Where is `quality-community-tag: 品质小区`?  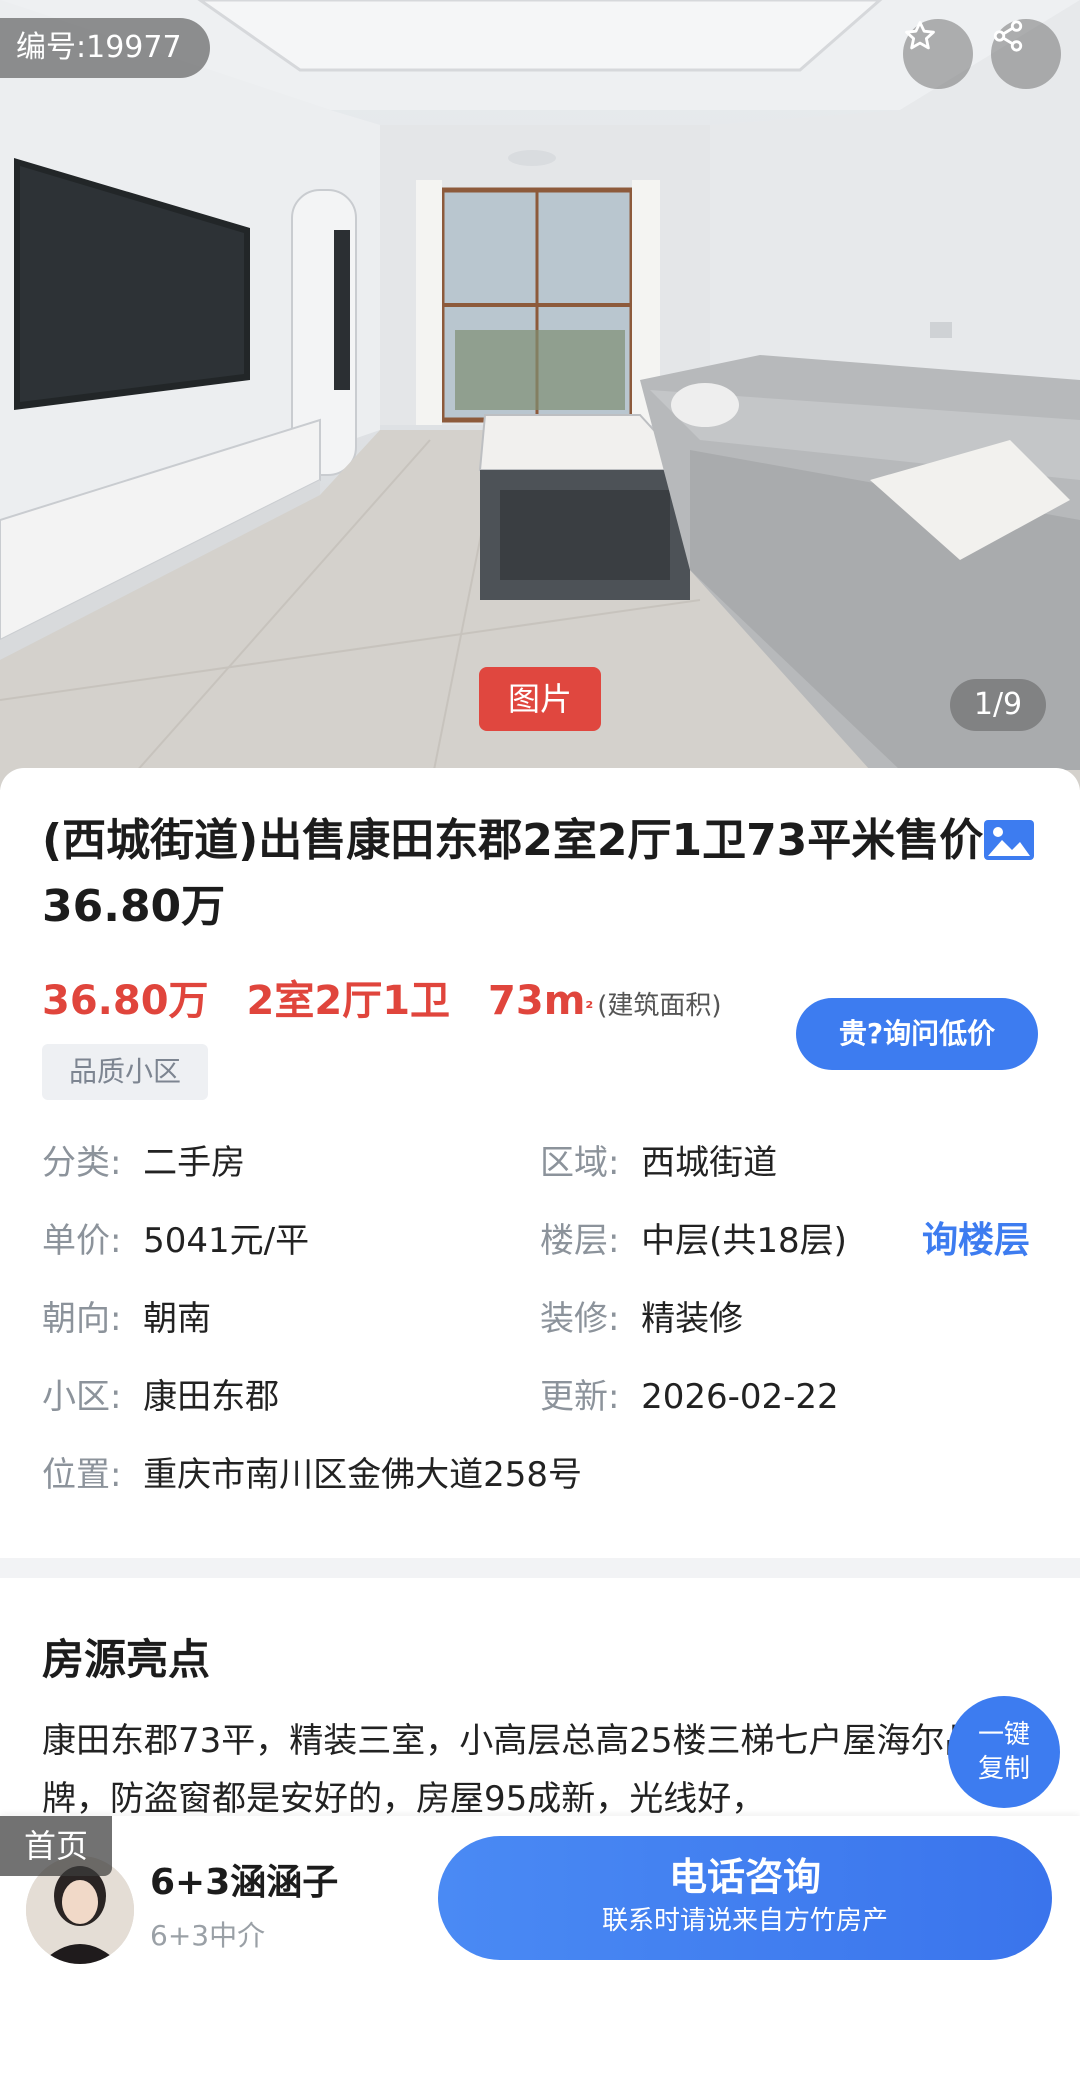
quality-community-tag: 品质小区 is located at coordinates (125, 1072).